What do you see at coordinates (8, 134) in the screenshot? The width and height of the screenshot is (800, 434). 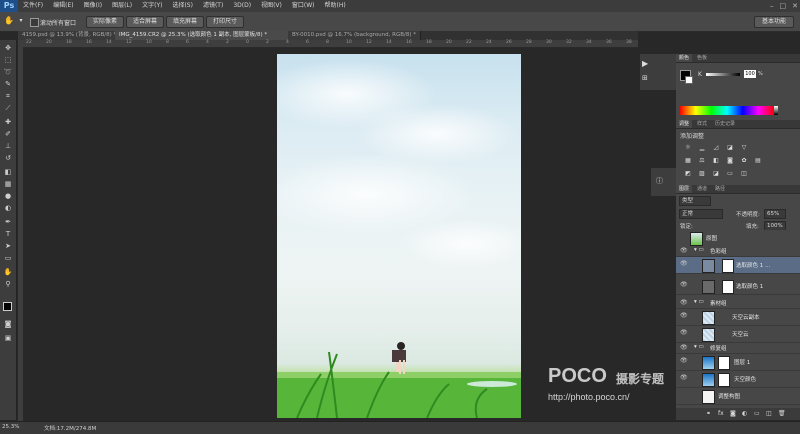 I see `brush-tool-icon: ✐` at bounding box center [8, 134].